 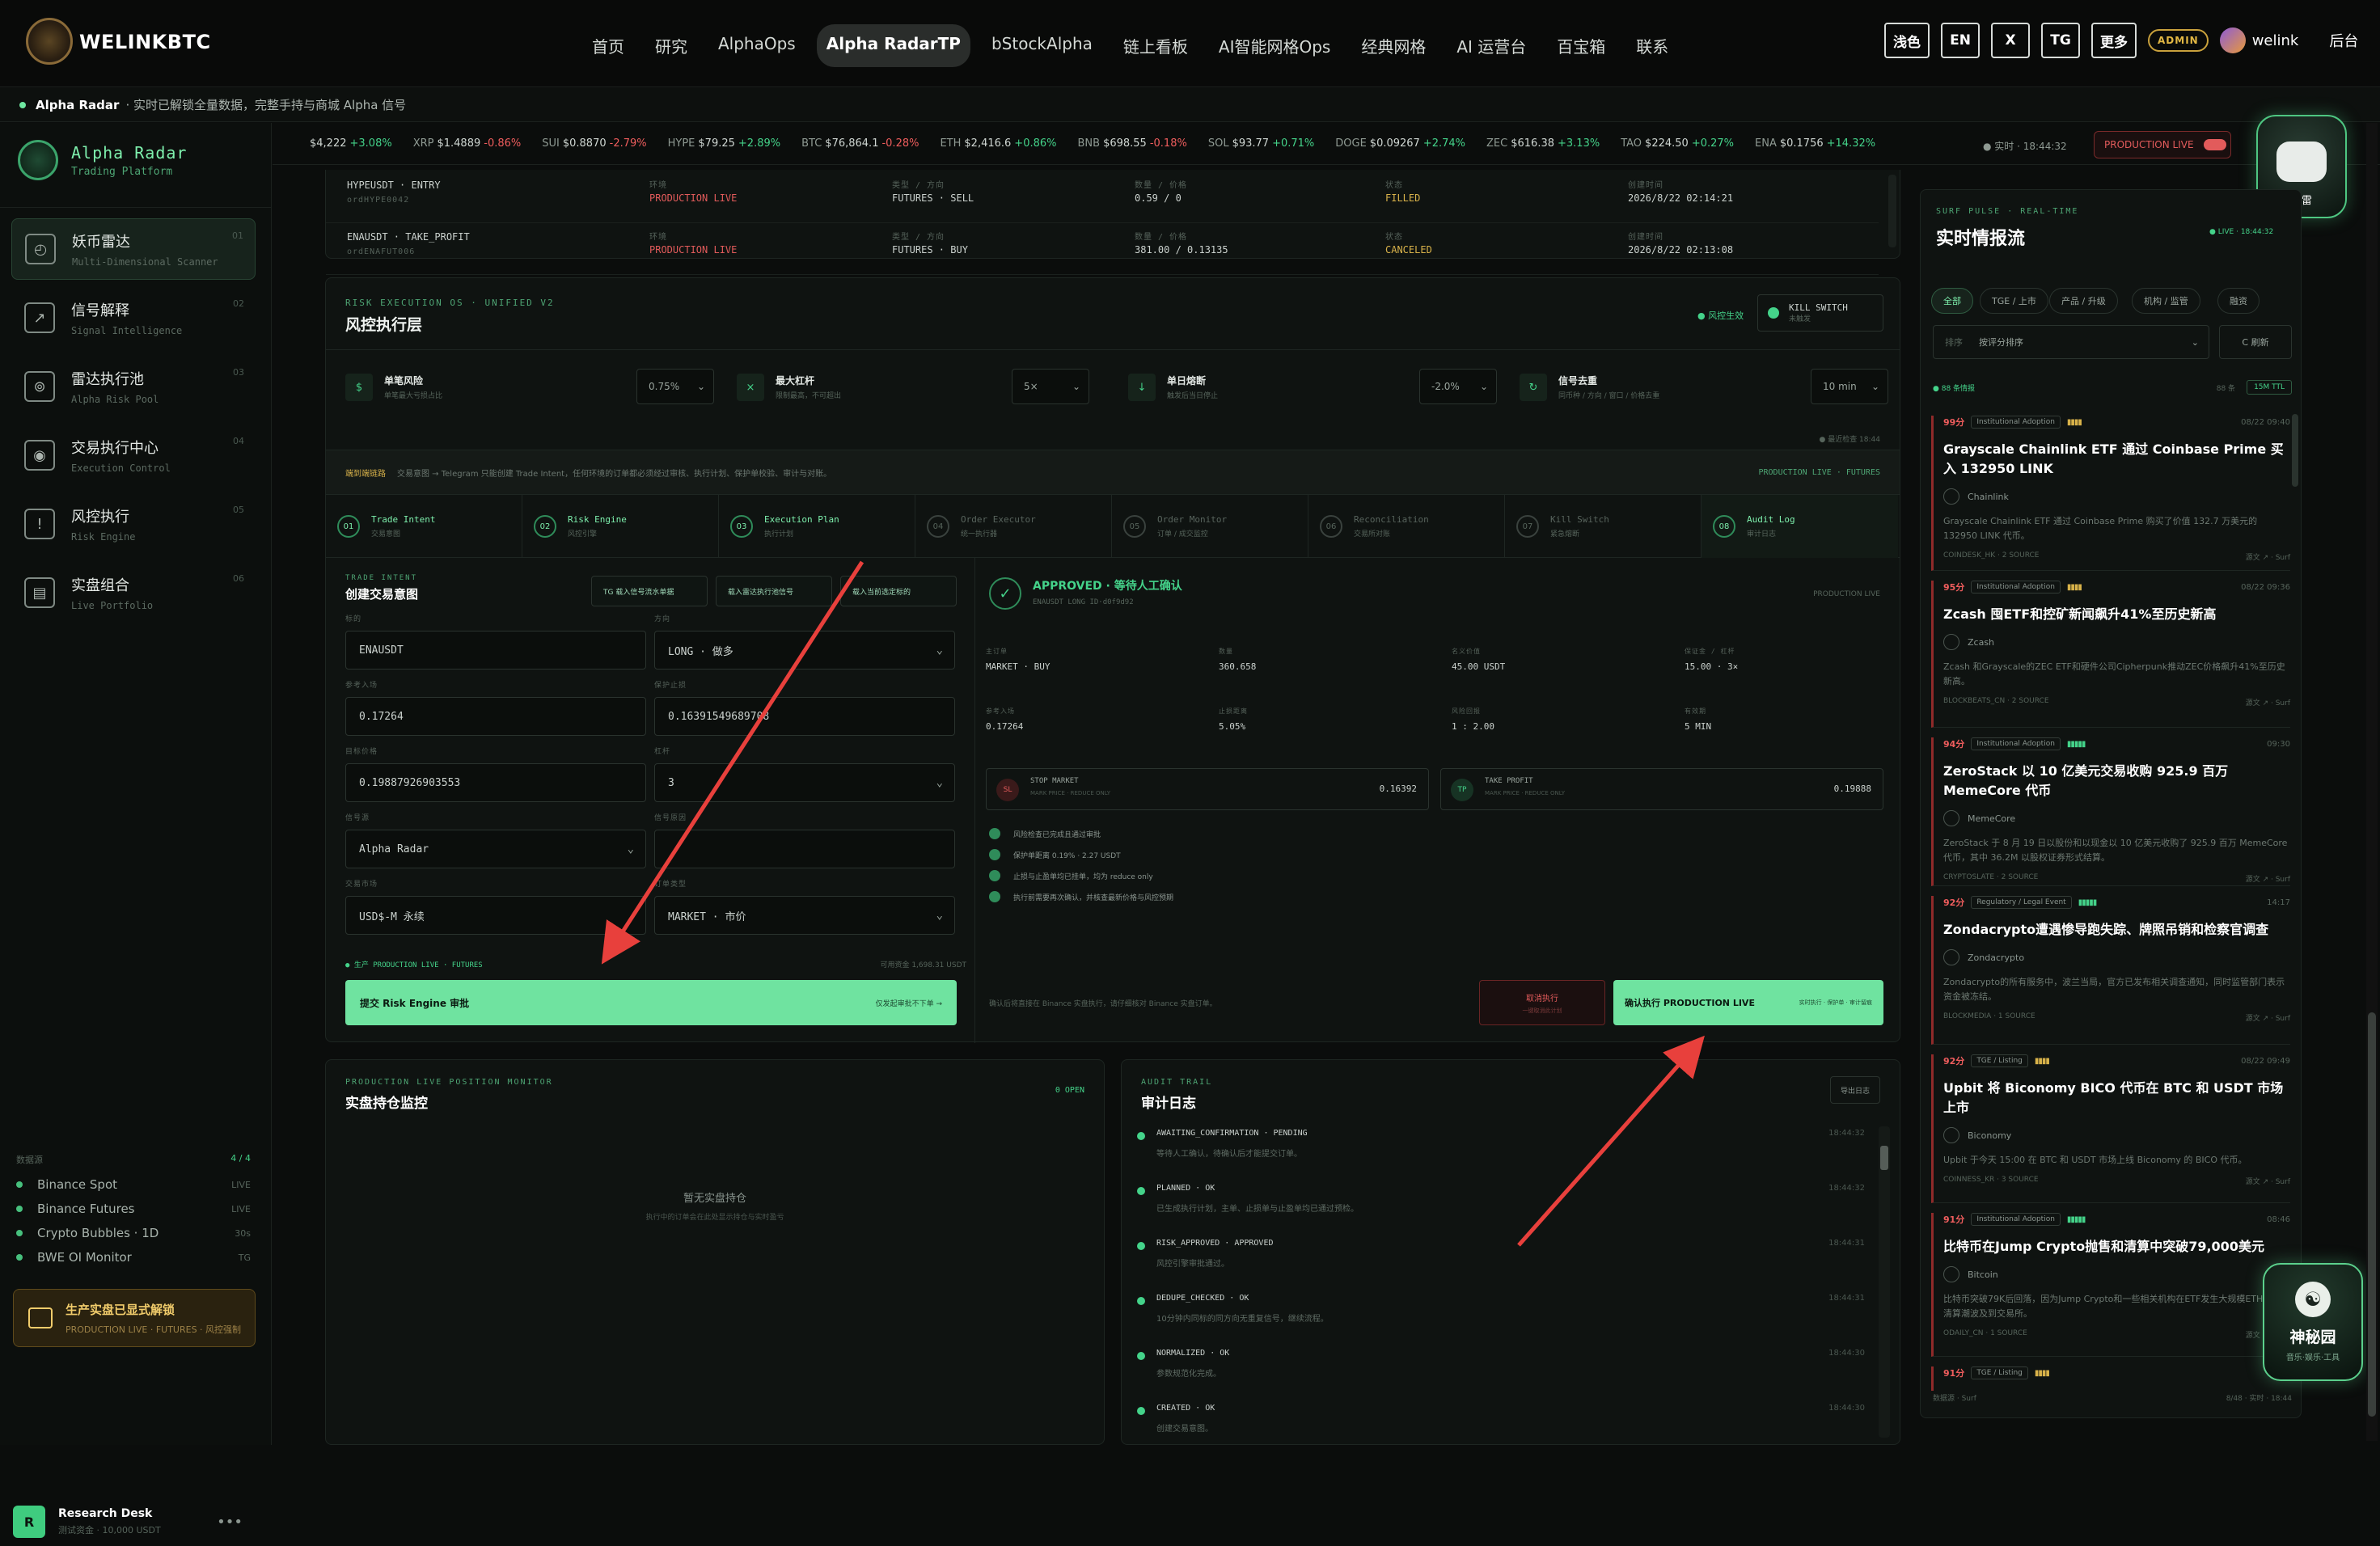 What do you see at coordinates (804, 849) in the screenshot?
I see `reason-field` at bounding box center [804, 849].